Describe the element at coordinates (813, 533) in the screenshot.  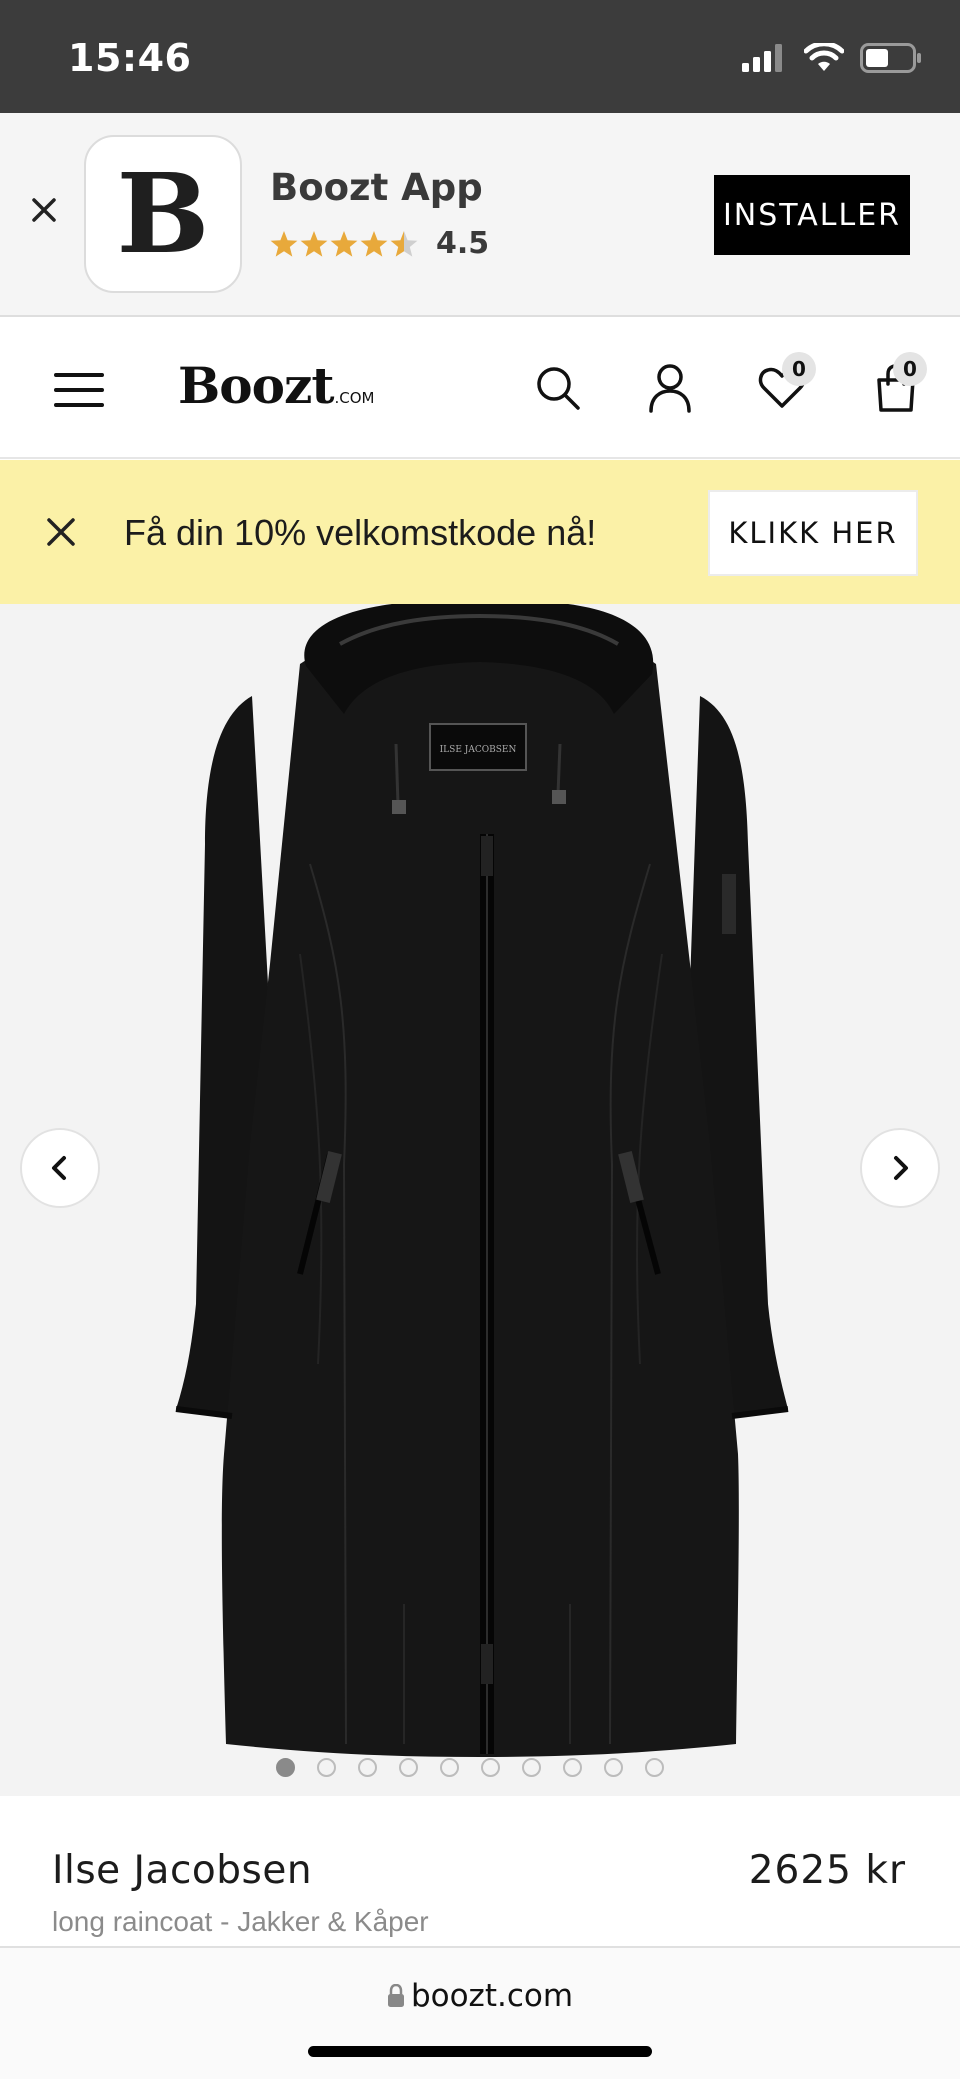
I see `promo-cta-button: KLIKK HER` at that location.